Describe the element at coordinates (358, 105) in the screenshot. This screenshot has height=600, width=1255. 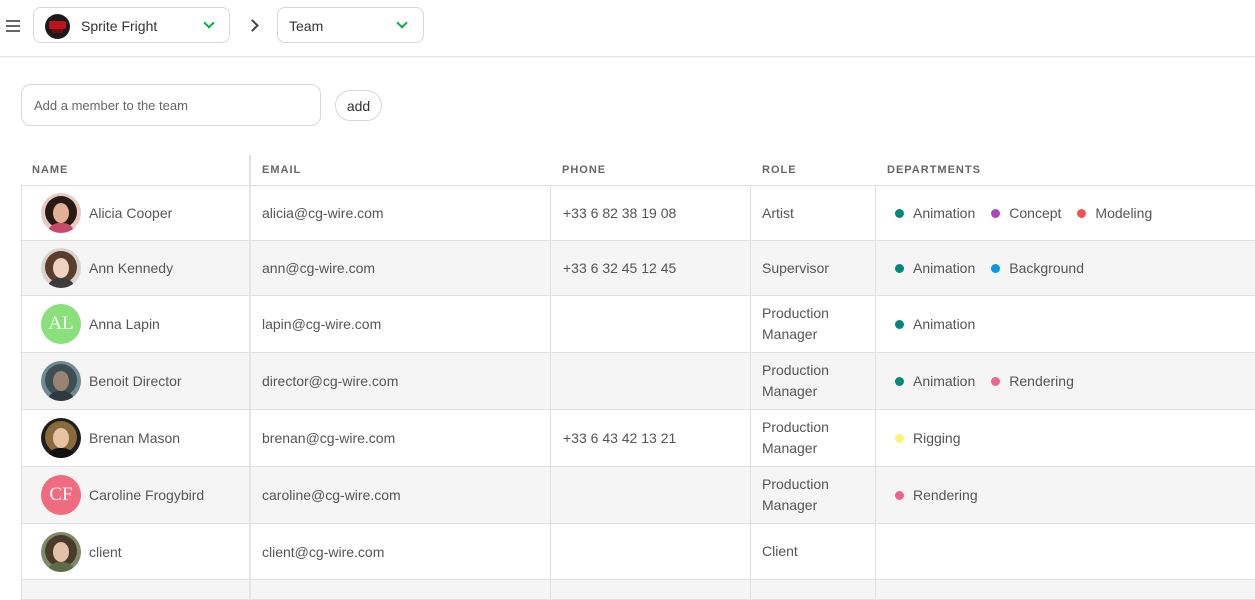
I see `add-member-button: add` at that location.